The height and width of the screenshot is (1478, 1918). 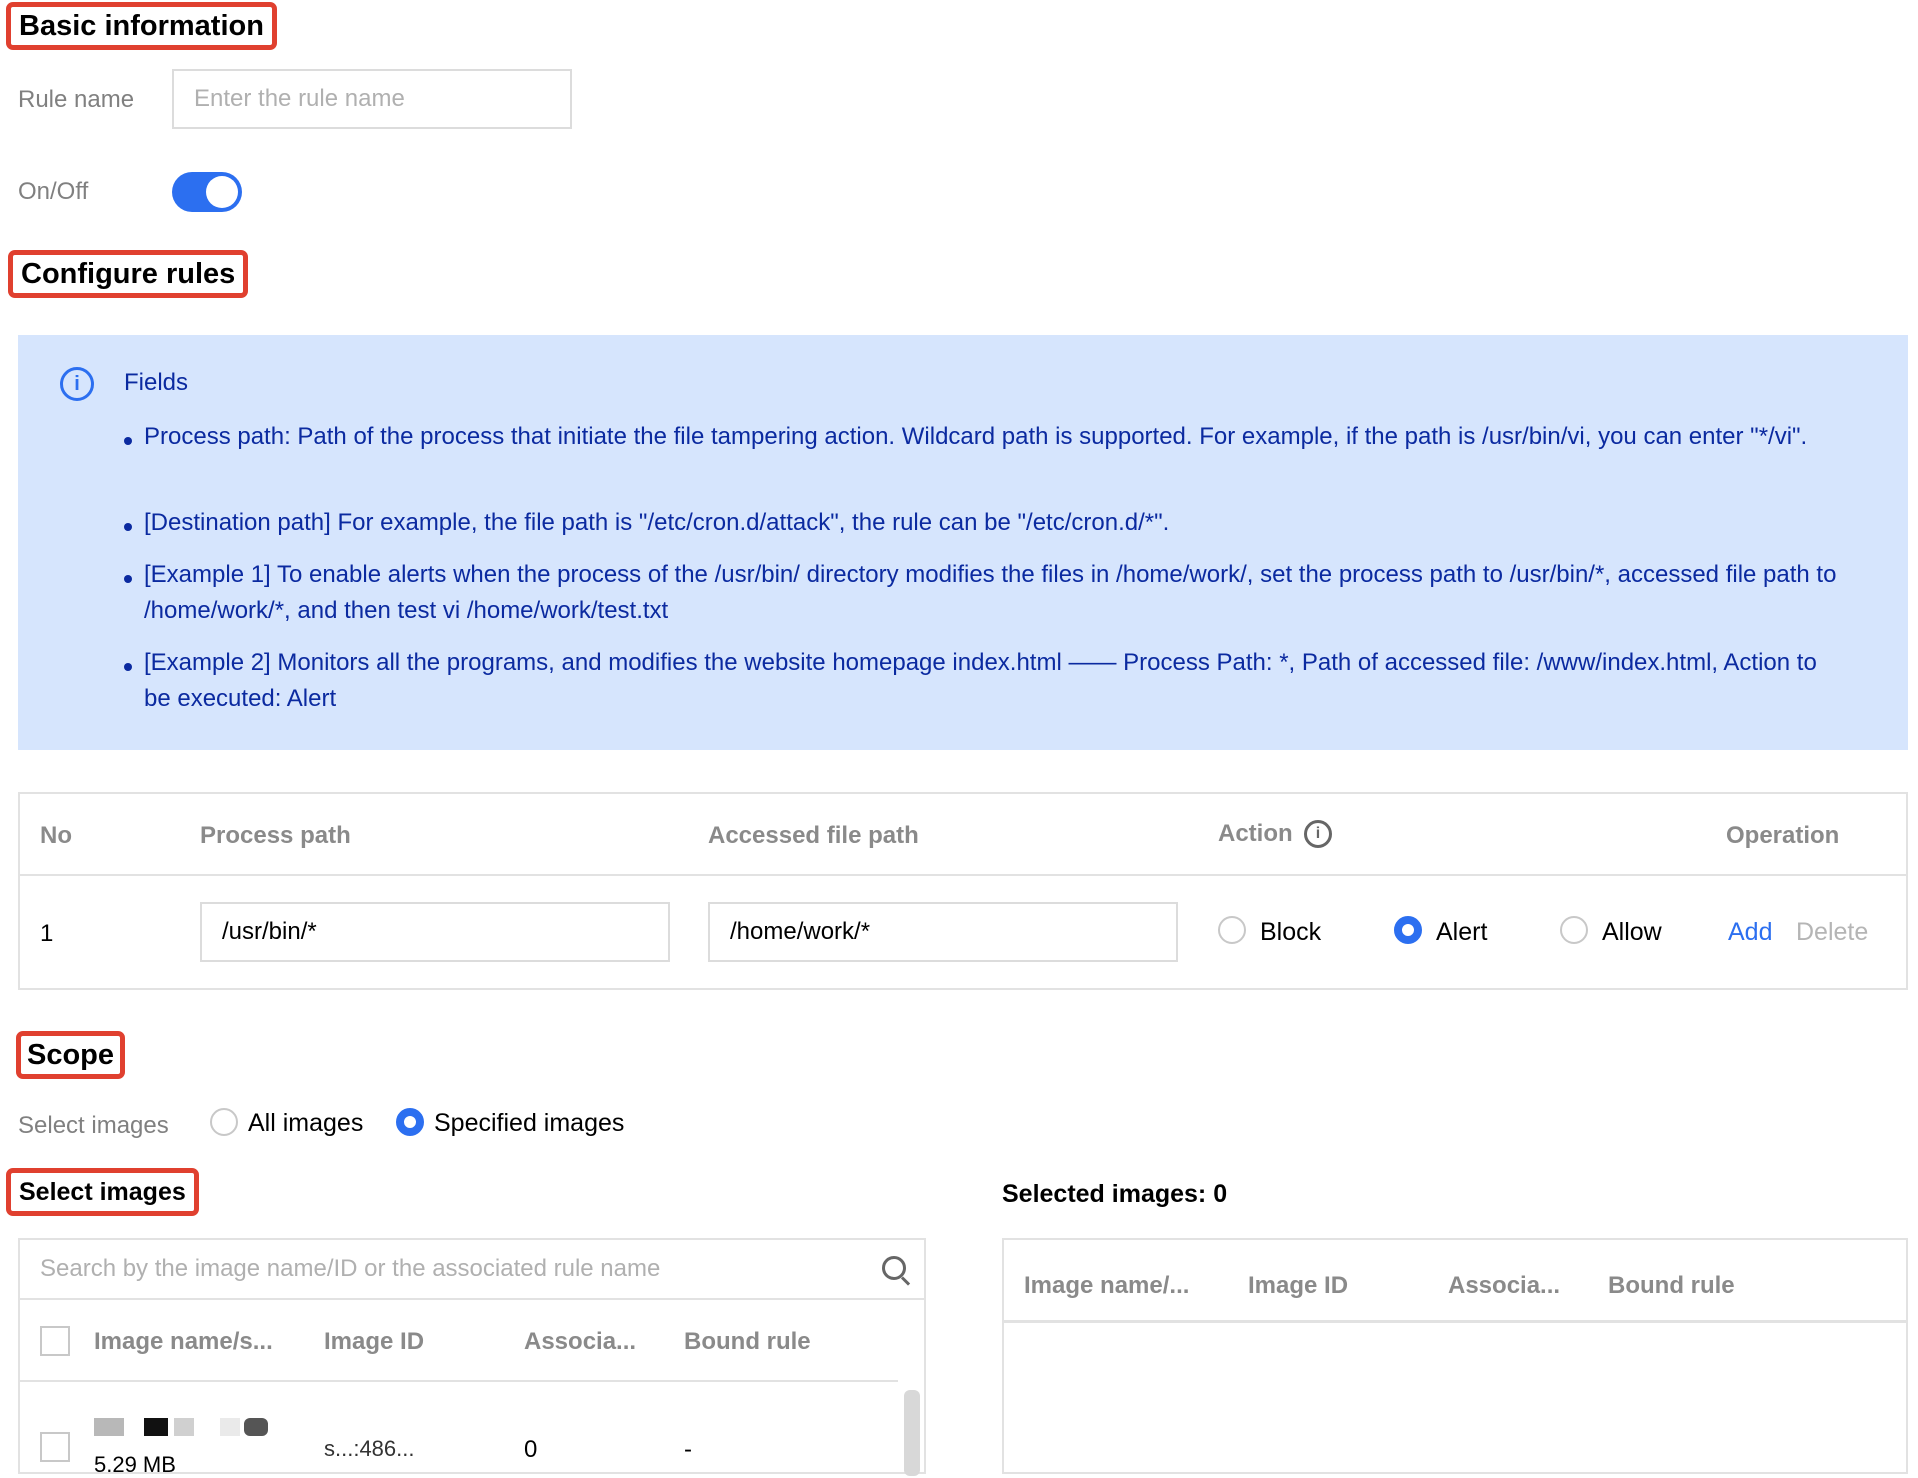 I want to click on search-divider, so click(x=472, y=1299).